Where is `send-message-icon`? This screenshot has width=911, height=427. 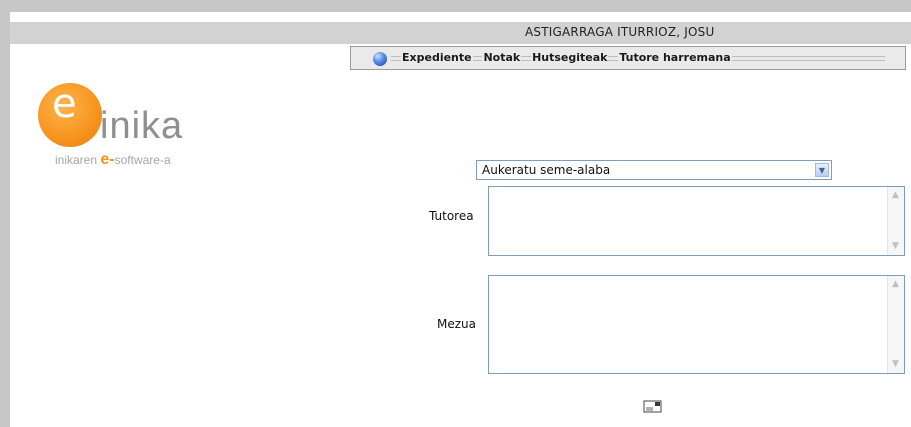 send-message-icon is located at coordinates (653, 405).